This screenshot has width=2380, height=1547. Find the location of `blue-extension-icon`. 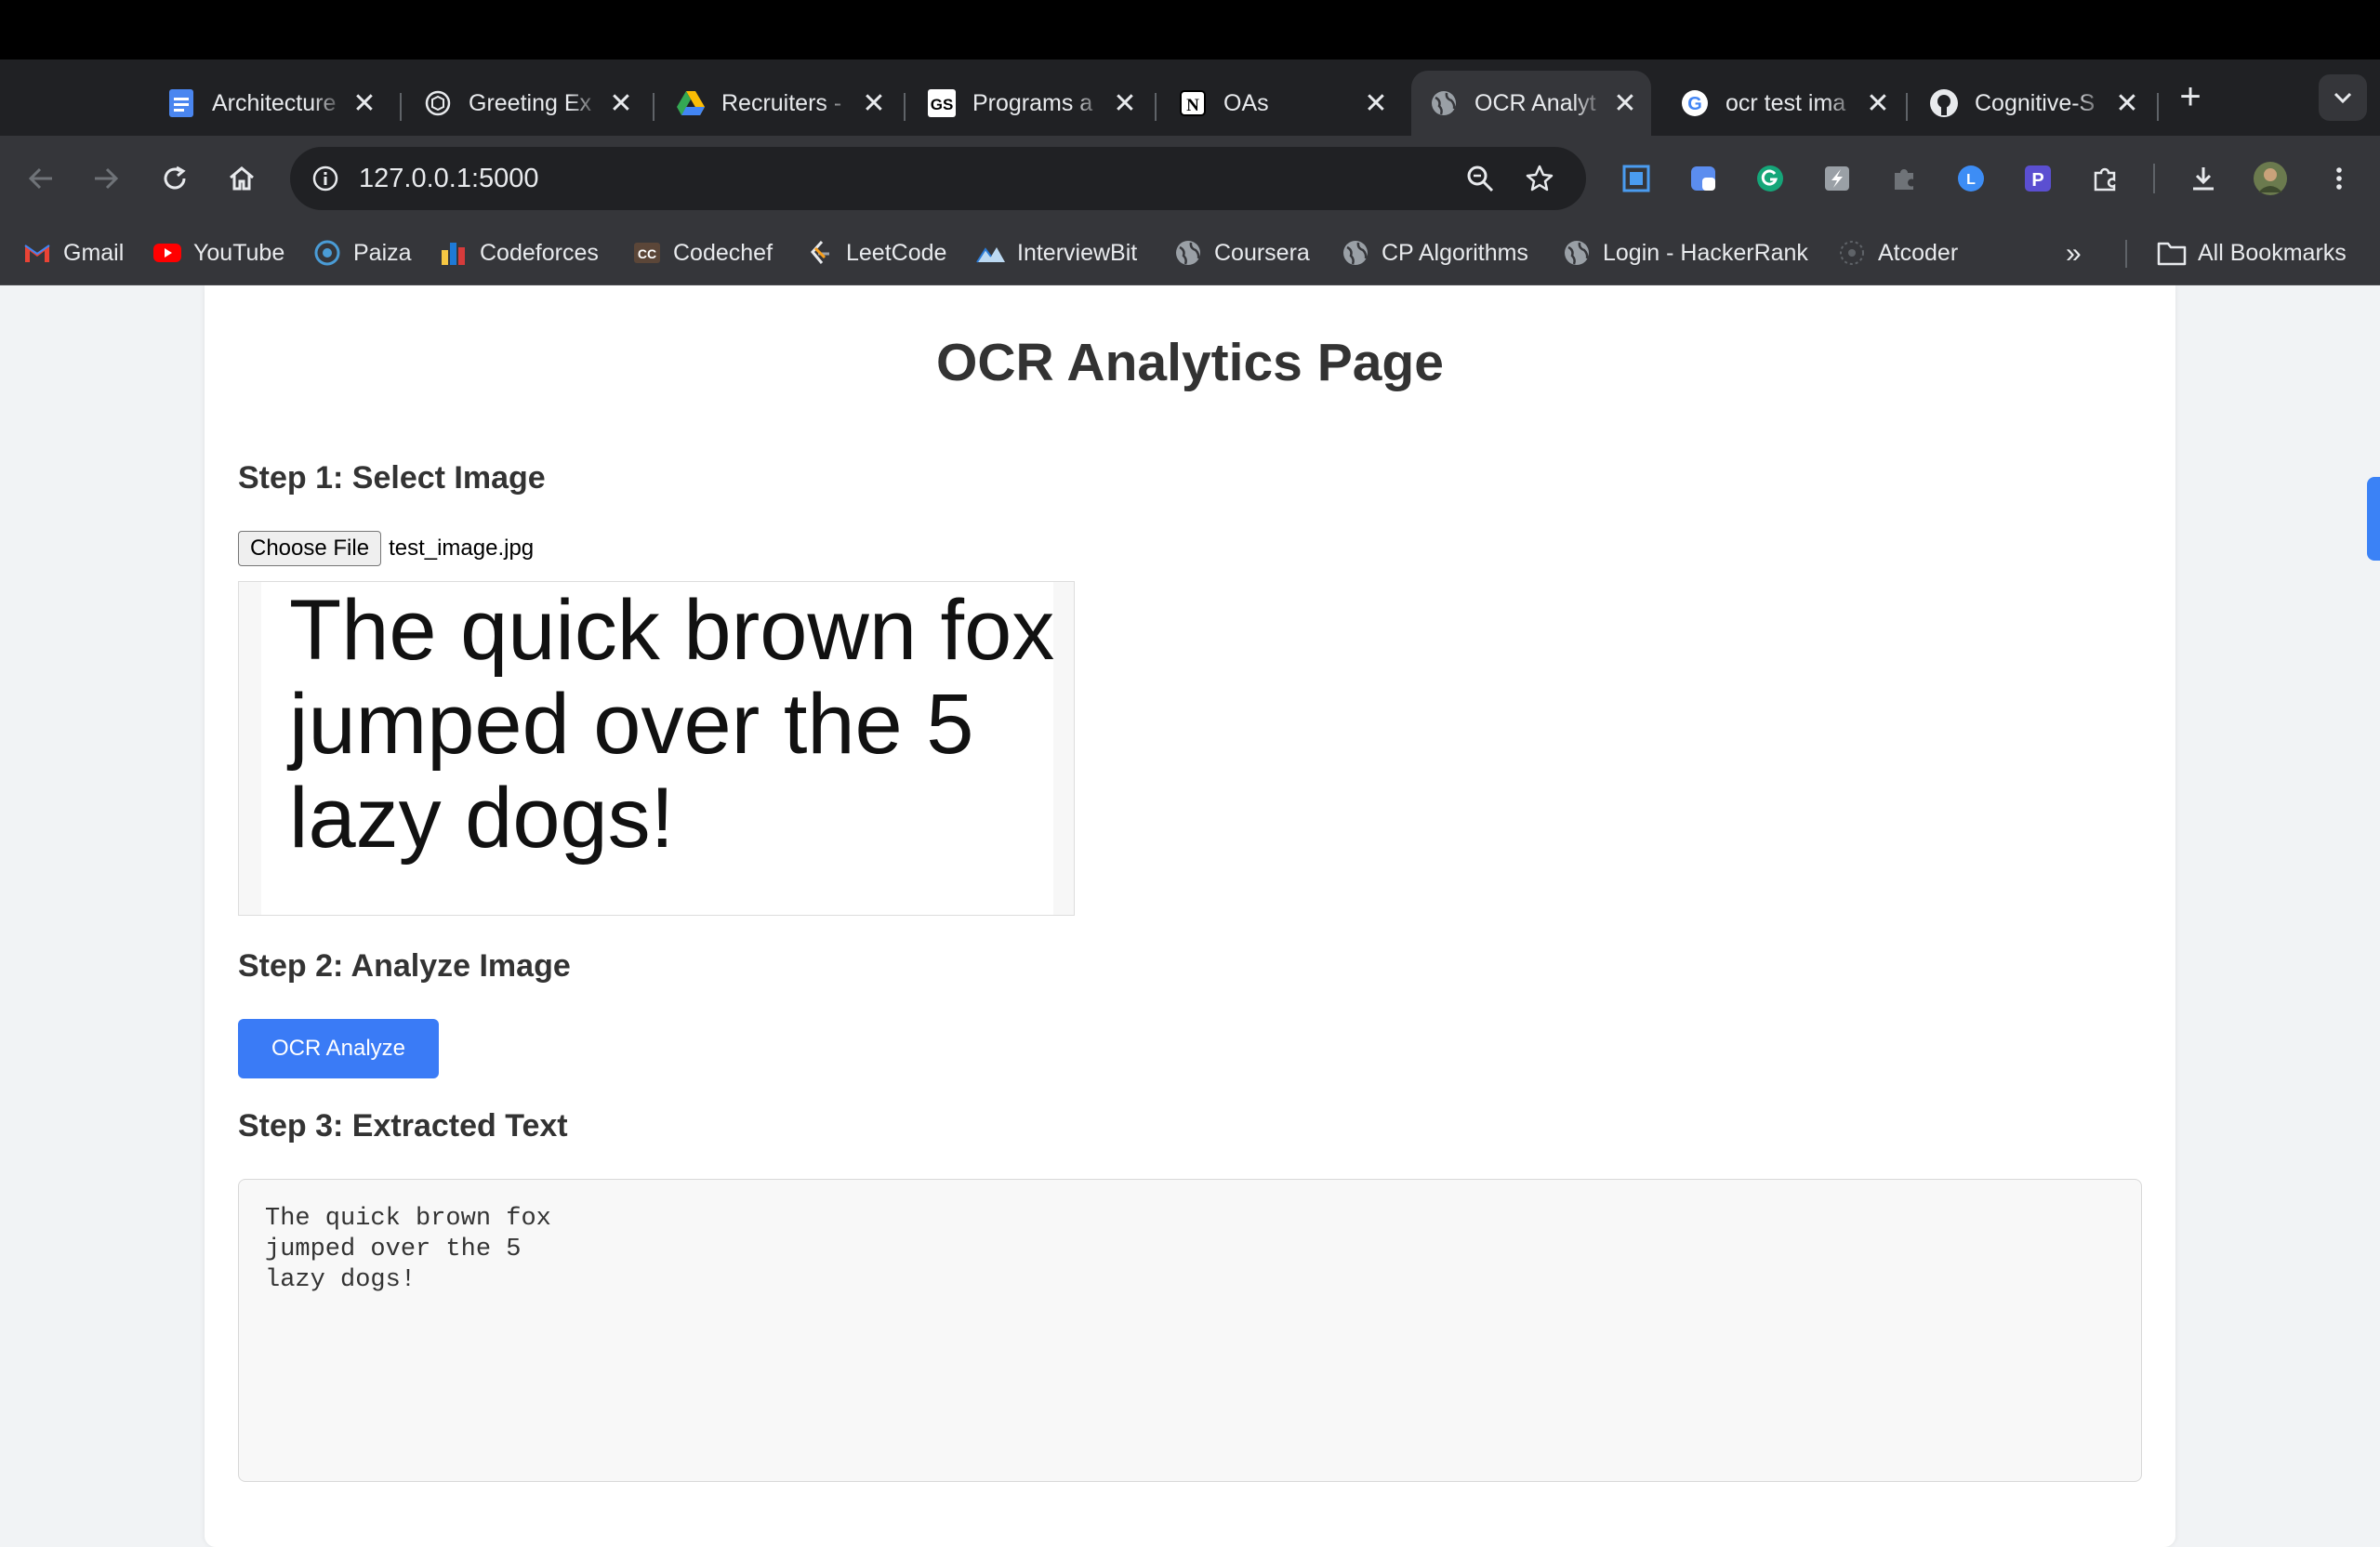

blue-extension-icon is located at coordinates (1703, 178).